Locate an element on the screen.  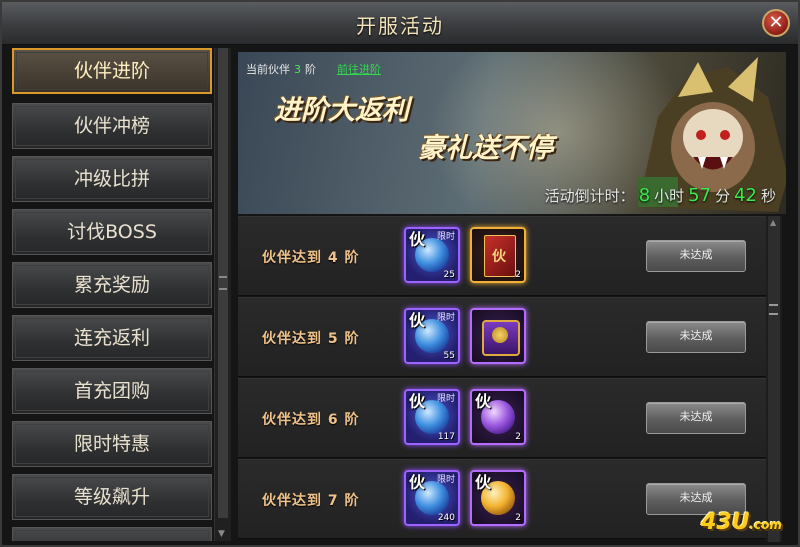
treasure-chest-icon is located at coordinates (501, 338).